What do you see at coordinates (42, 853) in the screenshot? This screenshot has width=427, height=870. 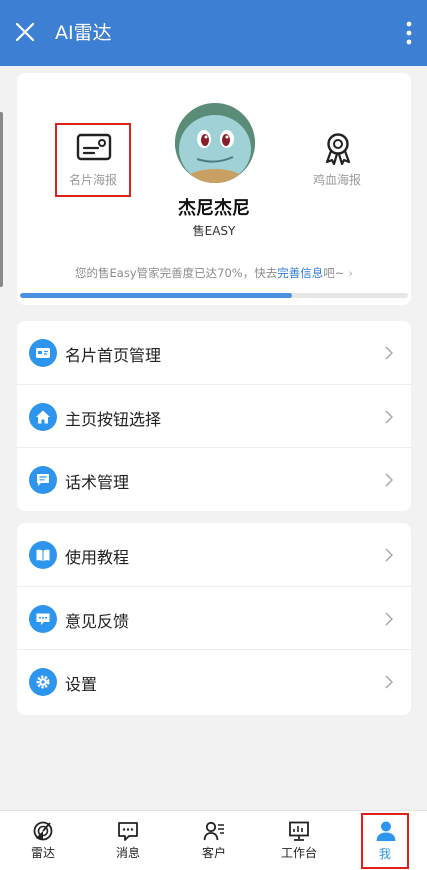 I see `tab-label: 雷达` at bounding box center [42, 853].